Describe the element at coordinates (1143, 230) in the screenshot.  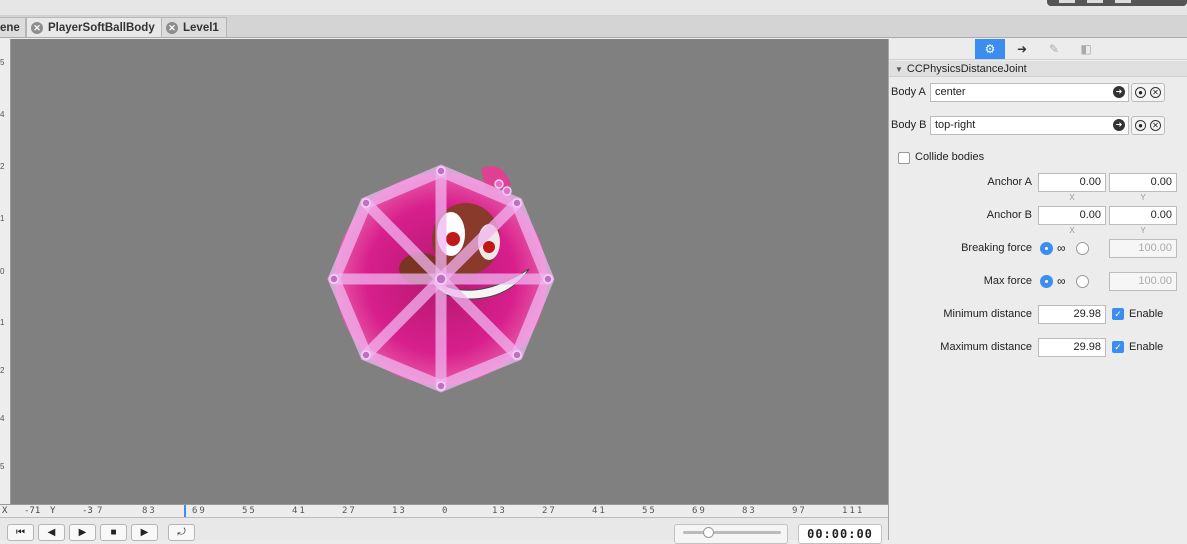
I see `y-sublabel: Y` at that location.